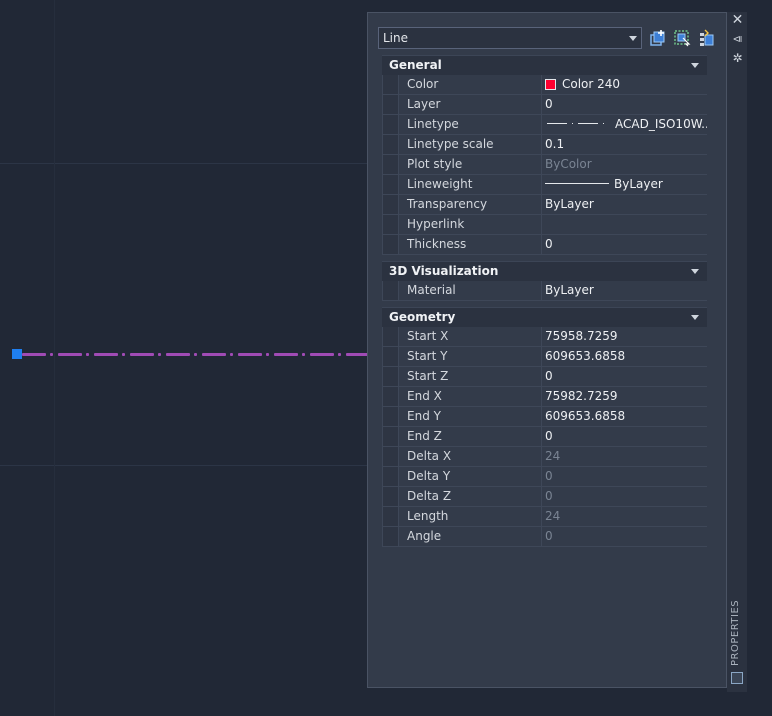 The width and height of the screenshot is (772, 716). What do you see at coordinates (682, 38) in the screenshot?
I see `select-objects-icon` at bounding box center [682, 38].